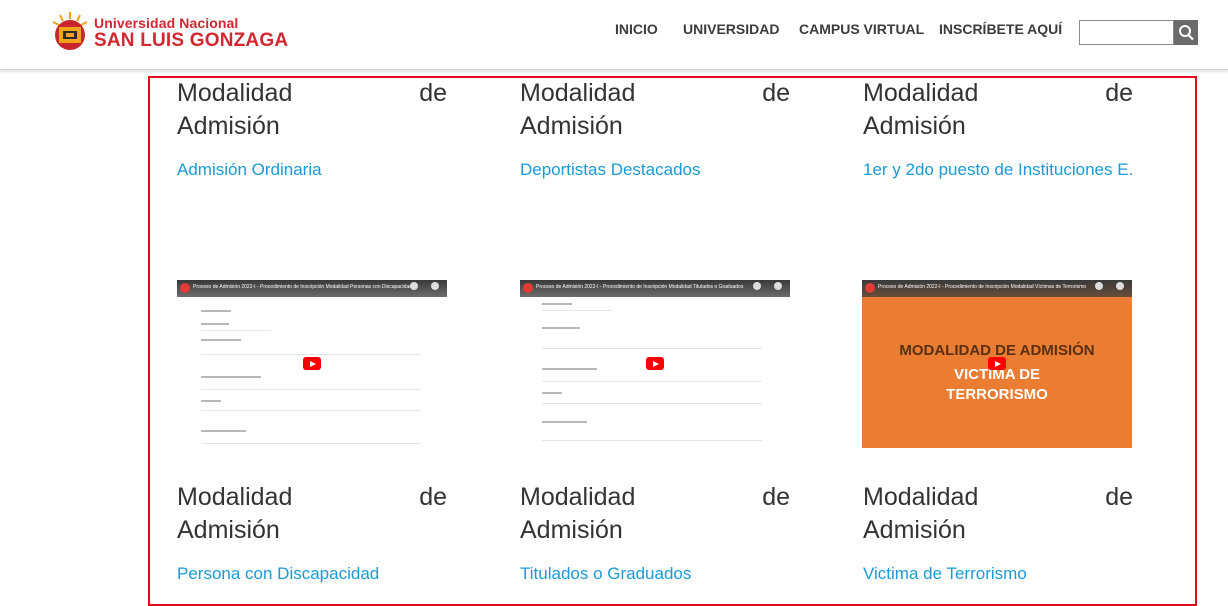 The width and height of the screenshot is (1228, 606). I want to click on thumbnail-text: TERRORISMO, so click(997, 394).